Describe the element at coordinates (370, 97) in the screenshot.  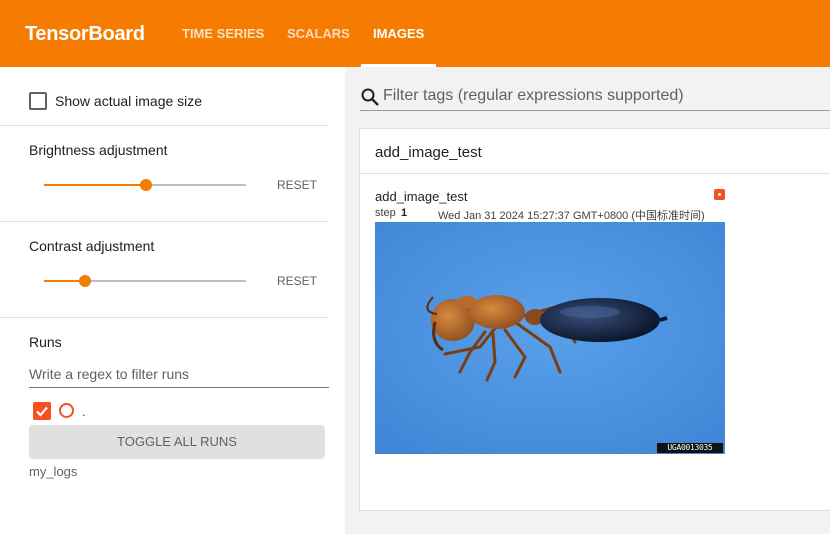
I see `search-icon` at that location.